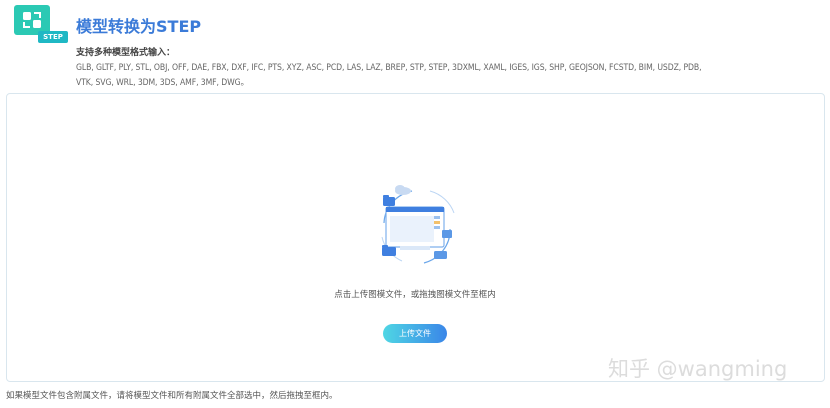 This screenshot has height=408, width=830. What do you see at coordinates (415, 333) in the screenshot?
I see `upload-file-button: 上传文件` at bounding box center [415, 333].